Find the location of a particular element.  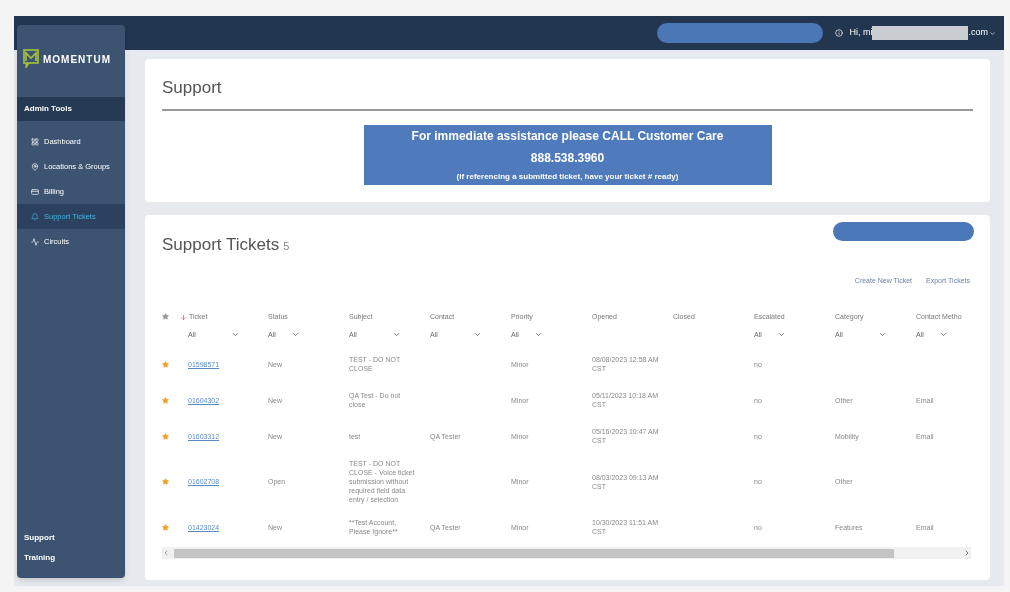

info-icon is located at coordinates (839, 33).